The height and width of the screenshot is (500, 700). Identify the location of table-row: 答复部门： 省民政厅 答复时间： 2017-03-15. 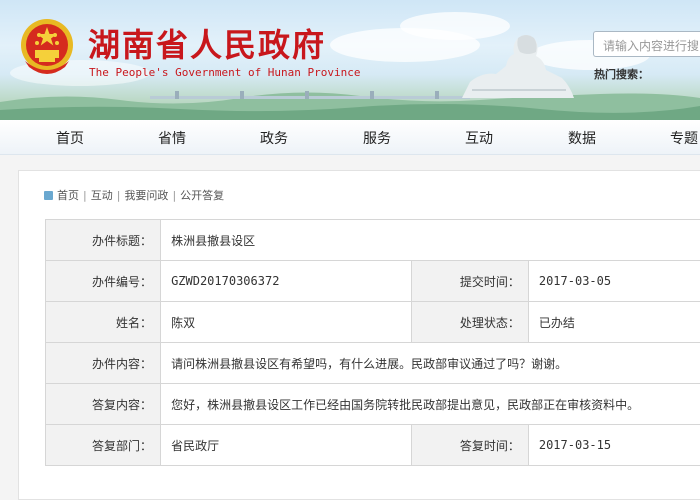
(373, 445).